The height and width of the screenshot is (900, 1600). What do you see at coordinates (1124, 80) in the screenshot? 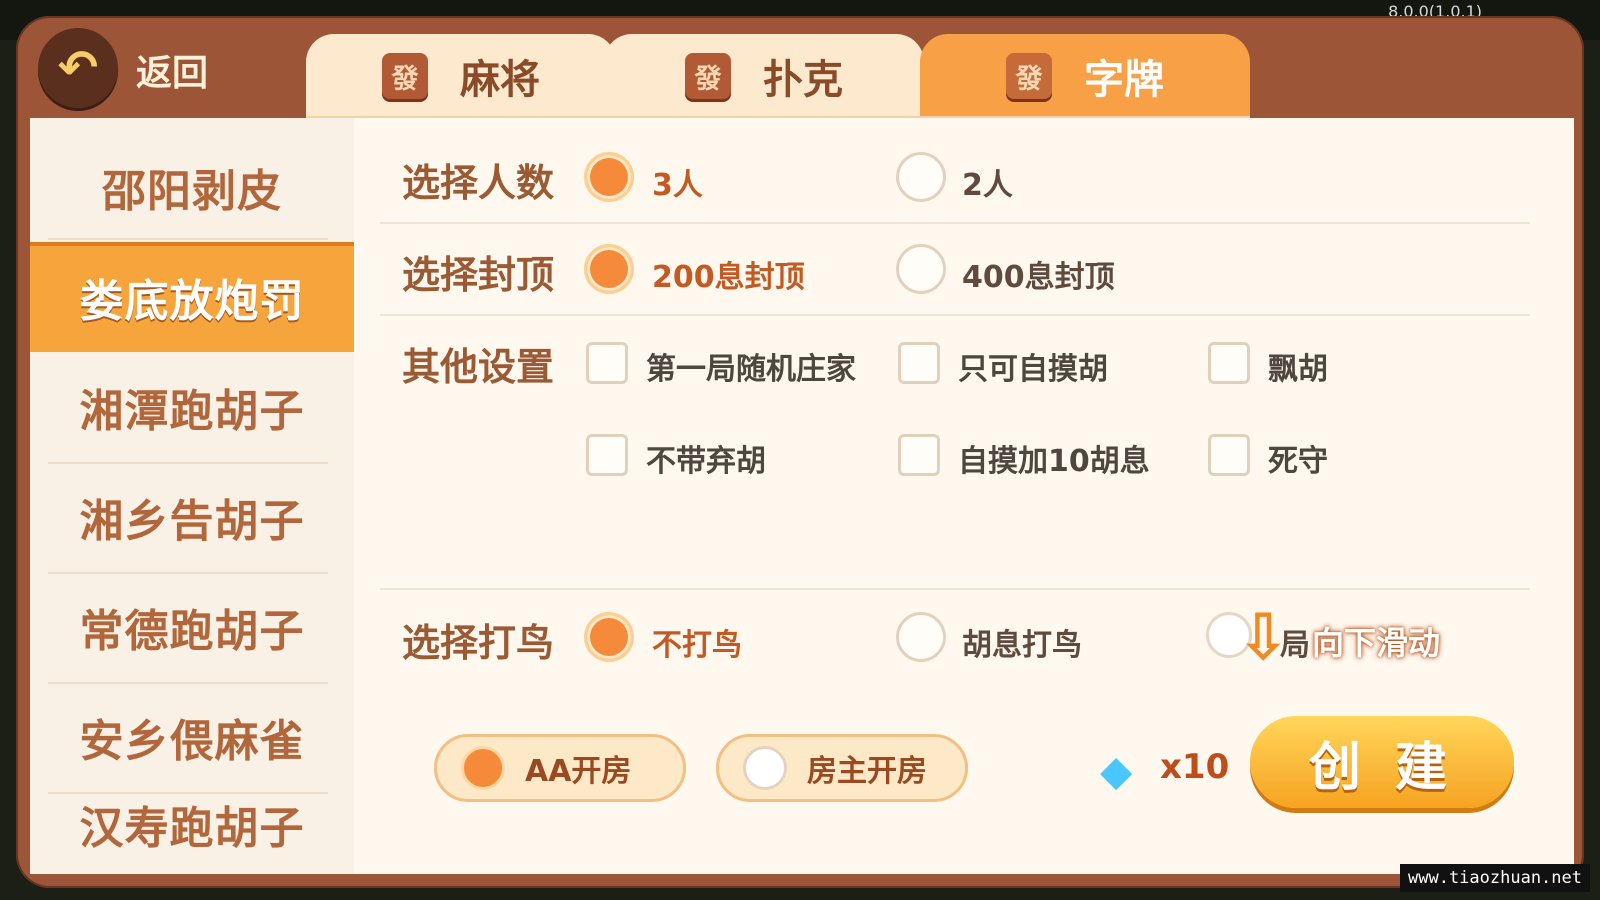
I see `tab-label: 字牌` at bounding box center [1124, 80].